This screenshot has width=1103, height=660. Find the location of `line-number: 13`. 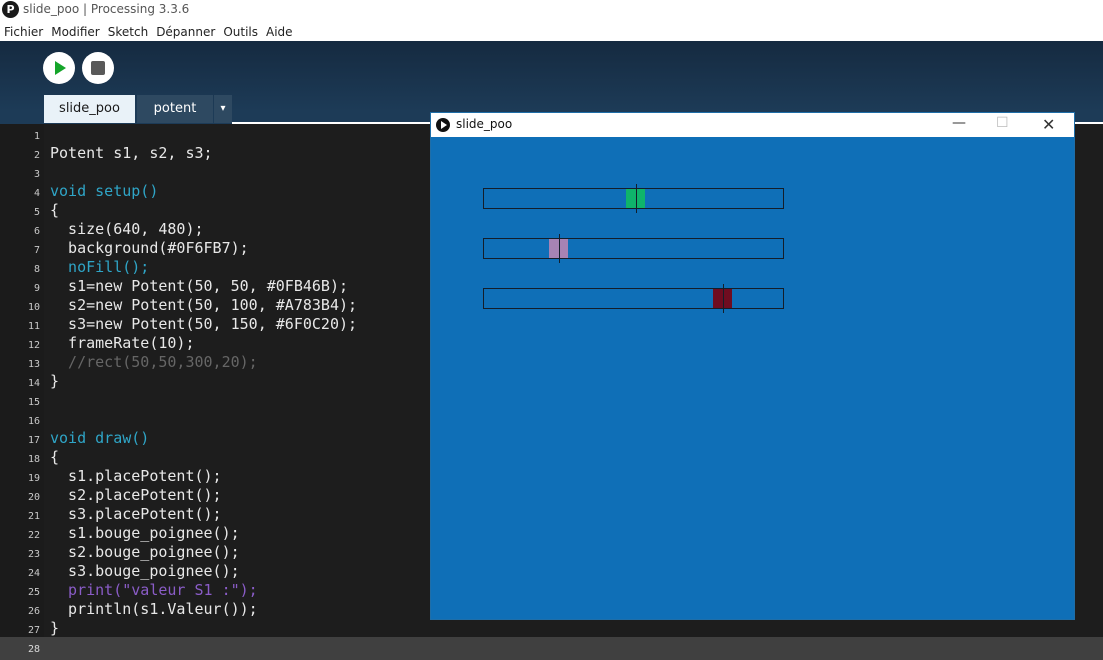

line-number: 13 is located at coordinates (33, 364).